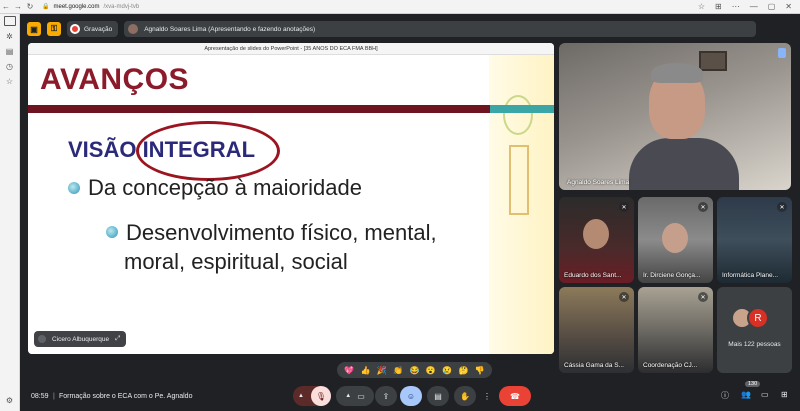 The width and height of the screenshot is (800, 411). Describe the element at coordinates (215, 188) in the screenshot. I see `bullet-1: Da concepção à maioridade` at that location.